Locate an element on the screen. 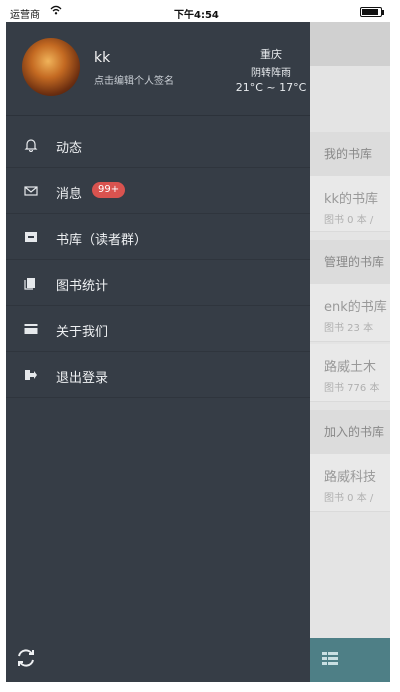  menu-item-messages: 消息 99+ is located at coordinates (158, 191).